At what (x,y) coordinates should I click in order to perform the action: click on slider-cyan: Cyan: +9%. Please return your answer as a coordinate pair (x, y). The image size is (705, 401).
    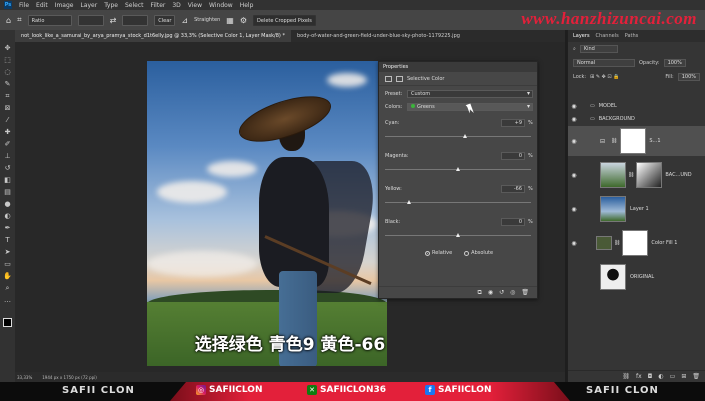
    Looking at the image, I should click on (459, 130).